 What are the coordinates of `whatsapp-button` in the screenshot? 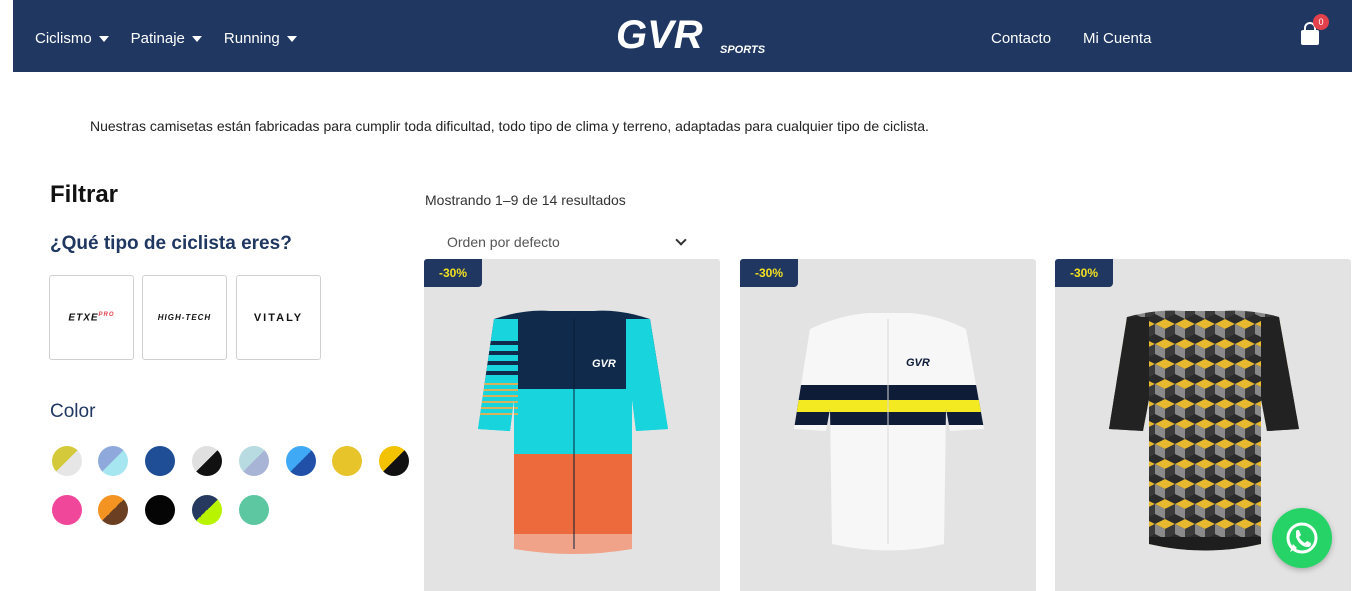 It's located at (1302, 538).